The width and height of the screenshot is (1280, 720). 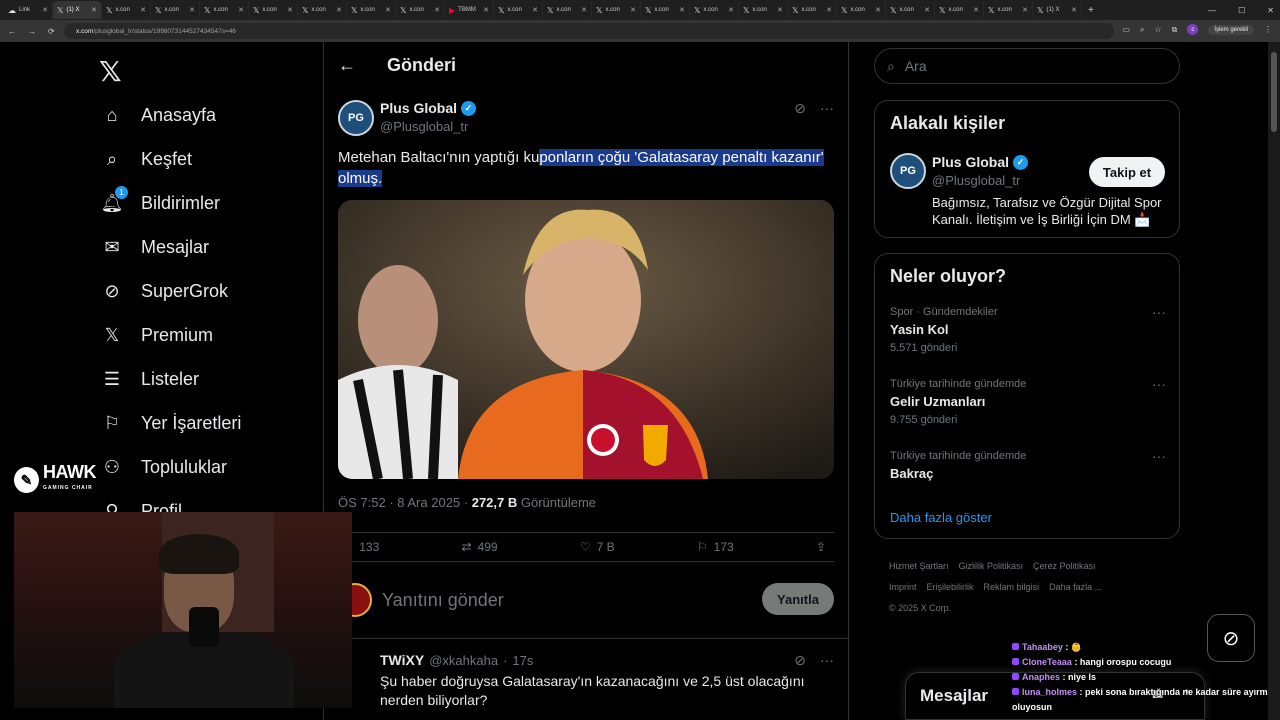 What do you see at coordinates (1157, 29) in the screenshot?
I see `bookmark-star-icon: ☆` at bounding box center [1157, 29].